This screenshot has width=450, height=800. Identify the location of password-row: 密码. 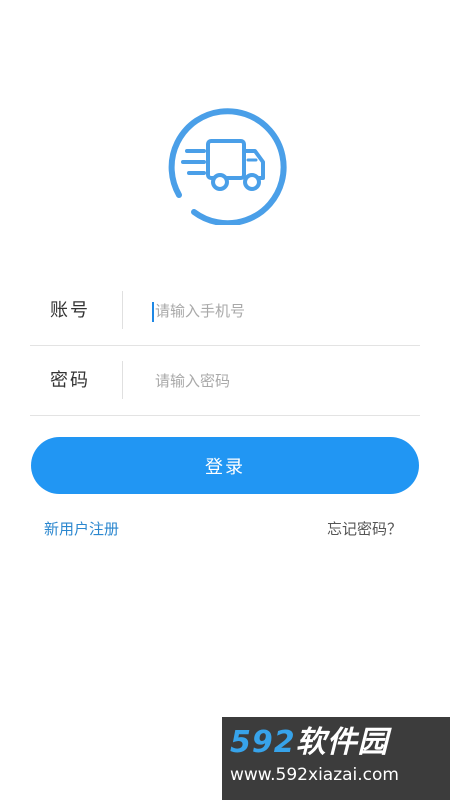
(225, 381).